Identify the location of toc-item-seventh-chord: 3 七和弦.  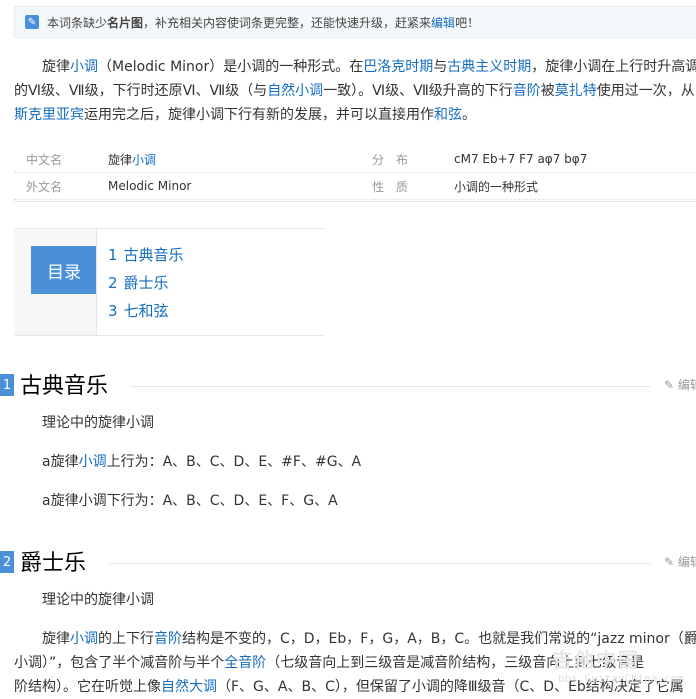
(146, 311).